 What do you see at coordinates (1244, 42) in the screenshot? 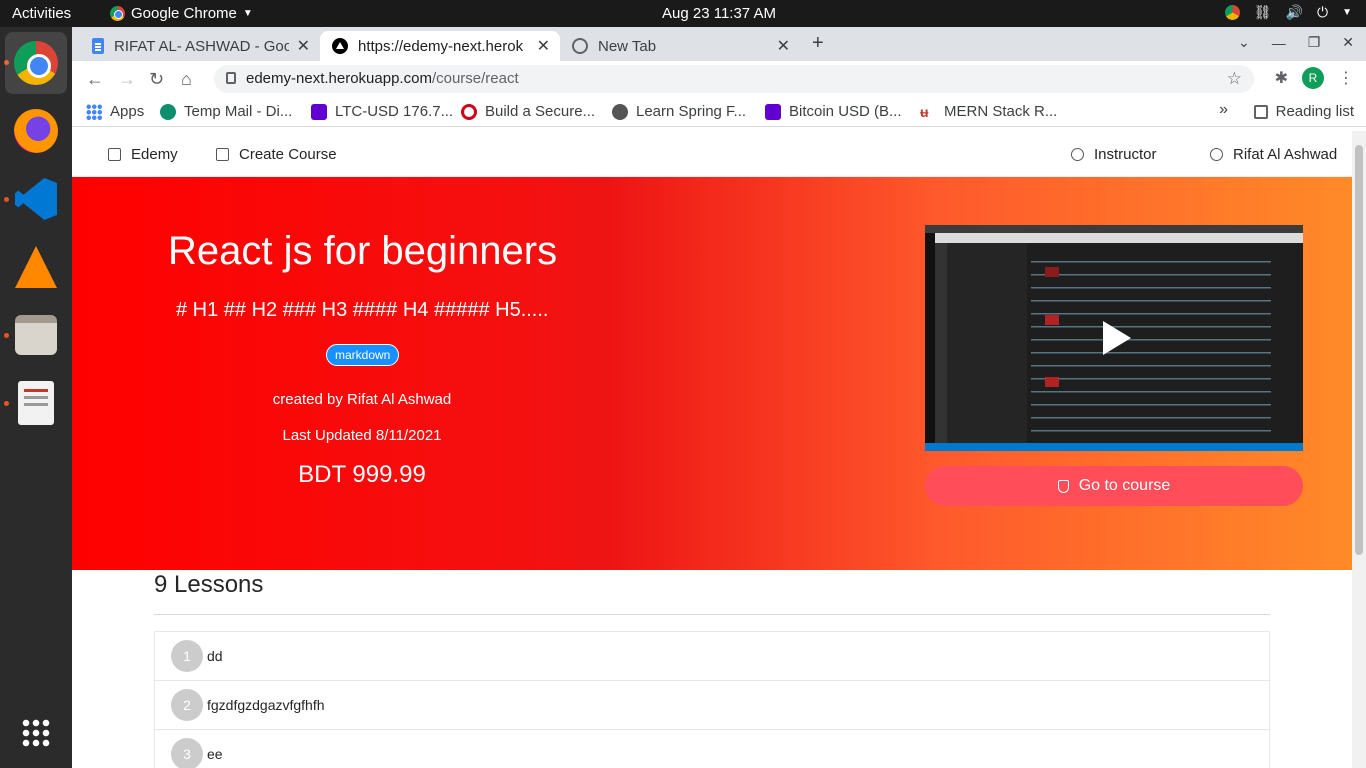
I see `tab-search-icon: ⌄` at bounding box center [1244, 42].